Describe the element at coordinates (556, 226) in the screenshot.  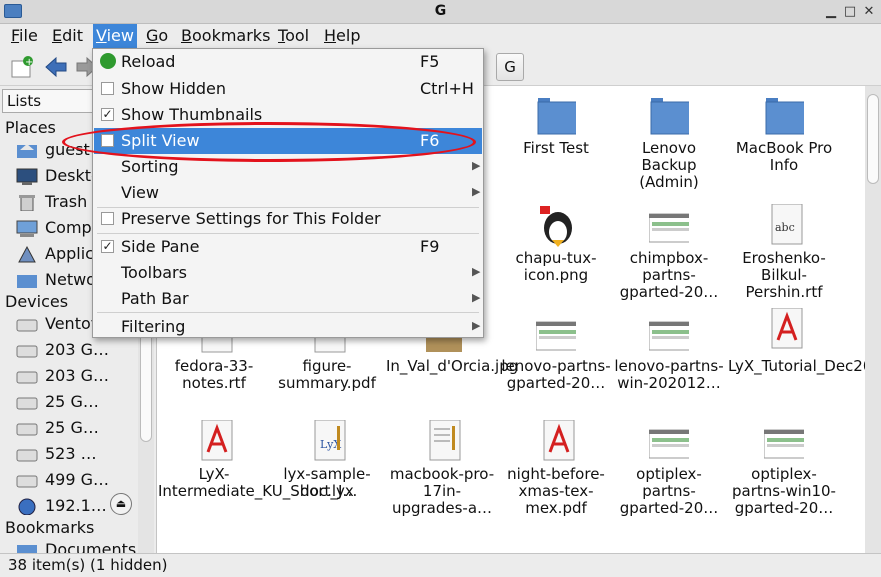
I see `tux-image-icon` at that location.